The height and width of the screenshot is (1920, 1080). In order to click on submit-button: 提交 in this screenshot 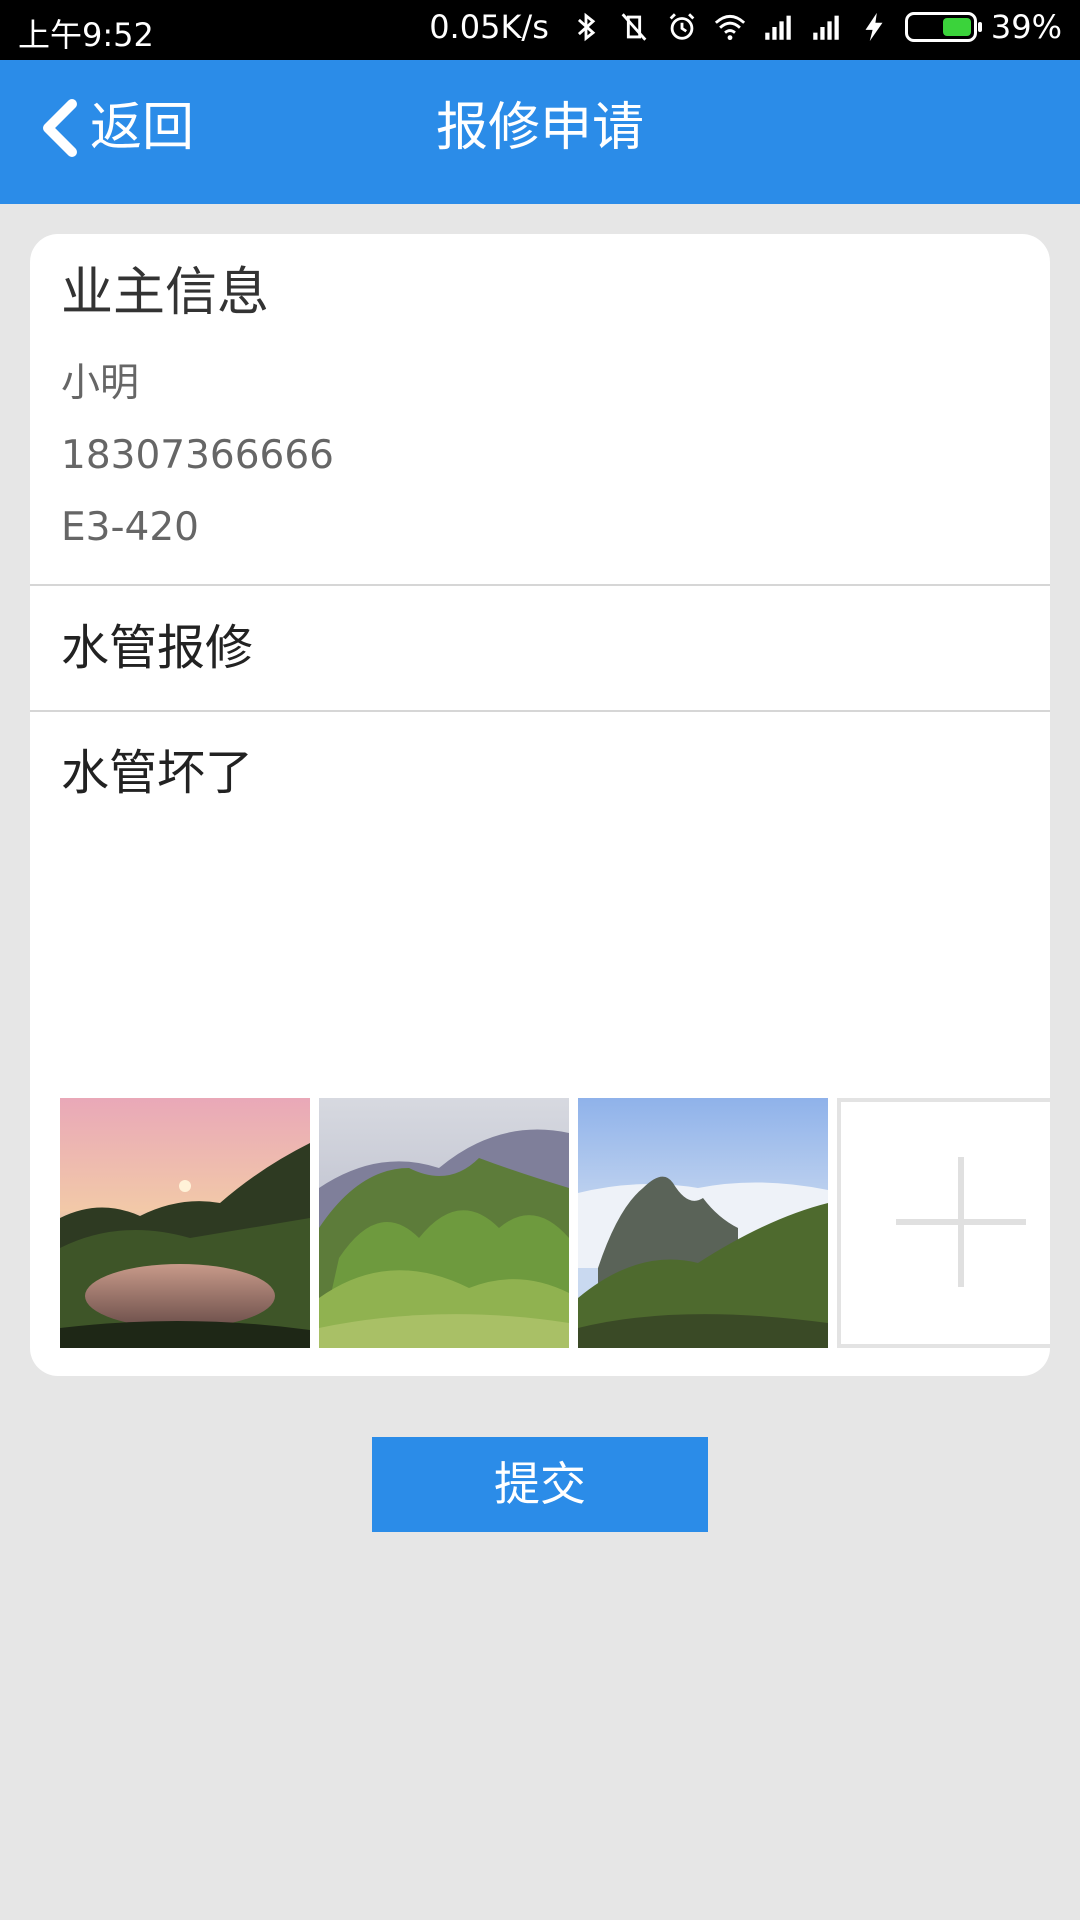, I will do `click(540, 1484)`.